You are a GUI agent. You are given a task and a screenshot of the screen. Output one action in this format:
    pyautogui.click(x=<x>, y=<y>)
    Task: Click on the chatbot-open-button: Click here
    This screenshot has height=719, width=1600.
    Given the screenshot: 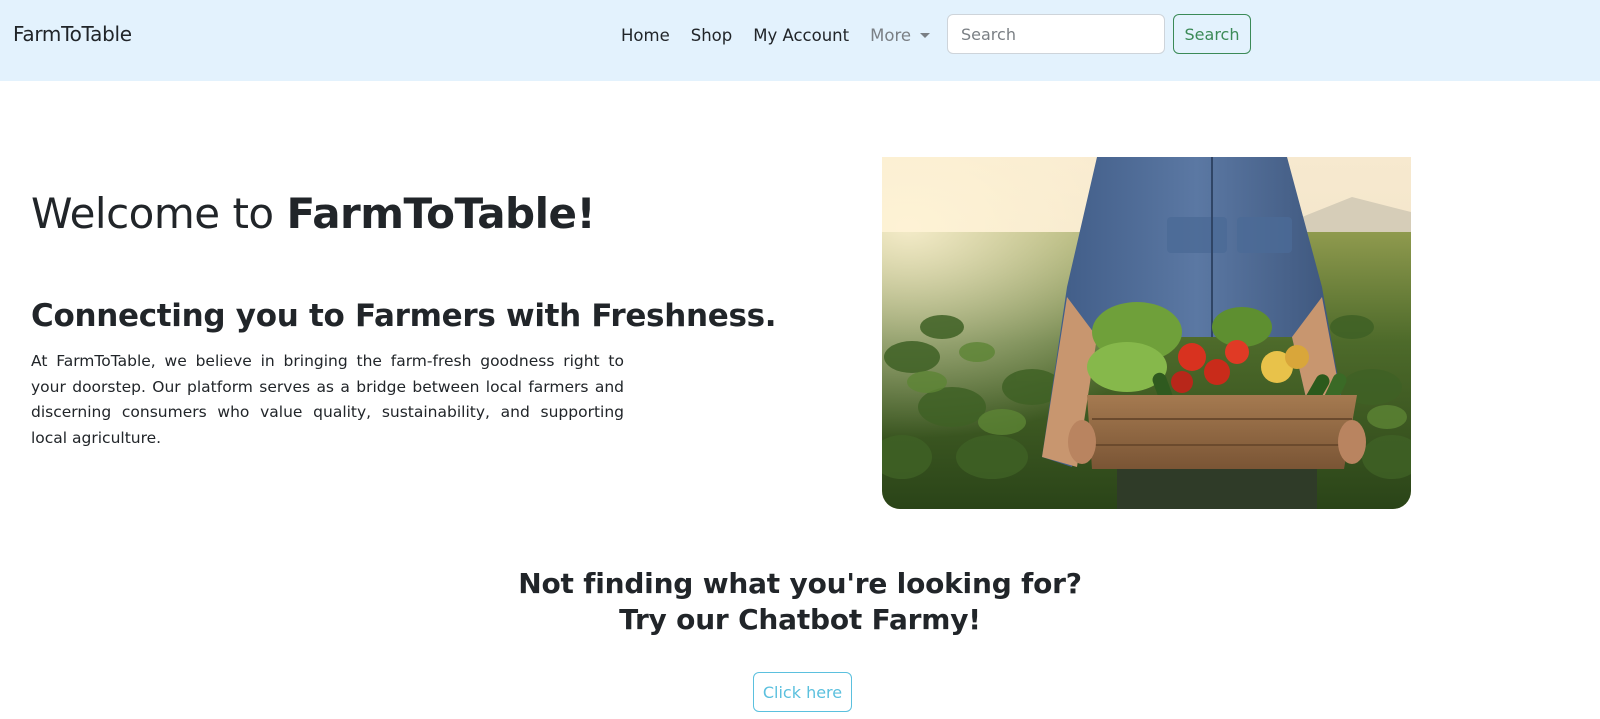 What is the action you would take?
    pyautogui.click(x=802, y=692)
    